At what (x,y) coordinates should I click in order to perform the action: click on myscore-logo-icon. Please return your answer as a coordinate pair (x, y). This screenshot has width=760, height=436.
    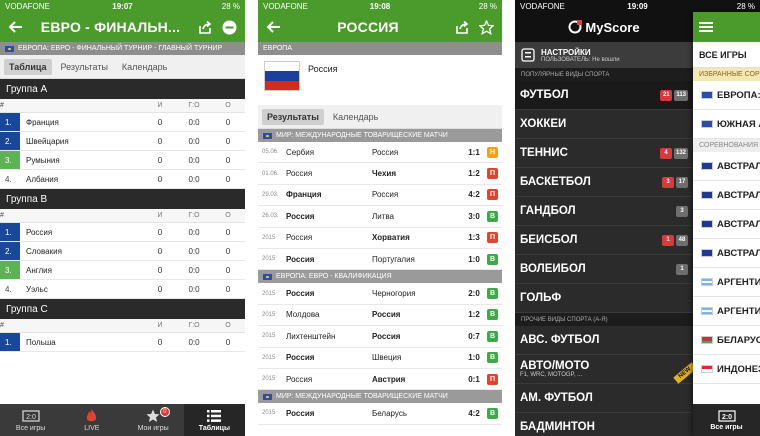
    Looking at the image, I should click on (575, 27).